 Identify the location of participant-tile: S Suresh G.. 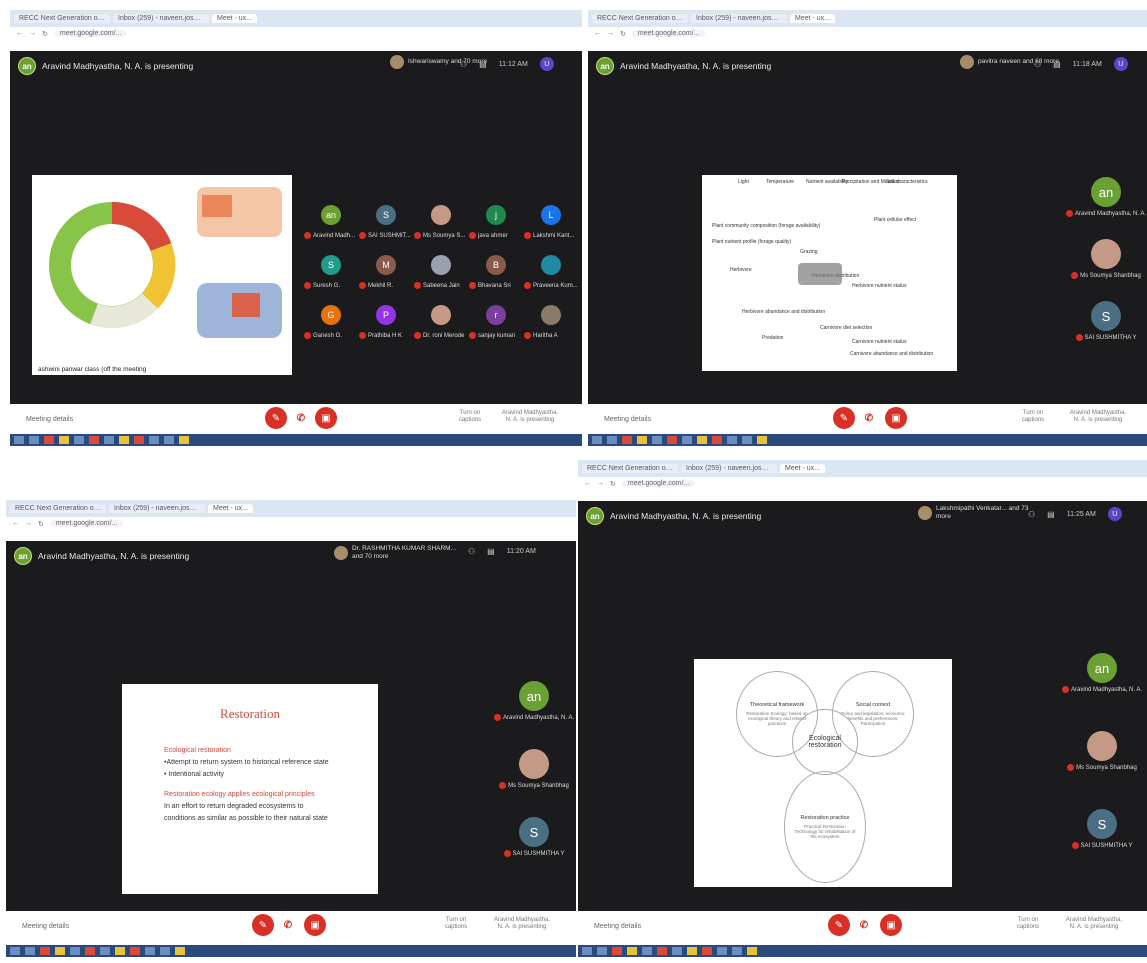
(331, 274).